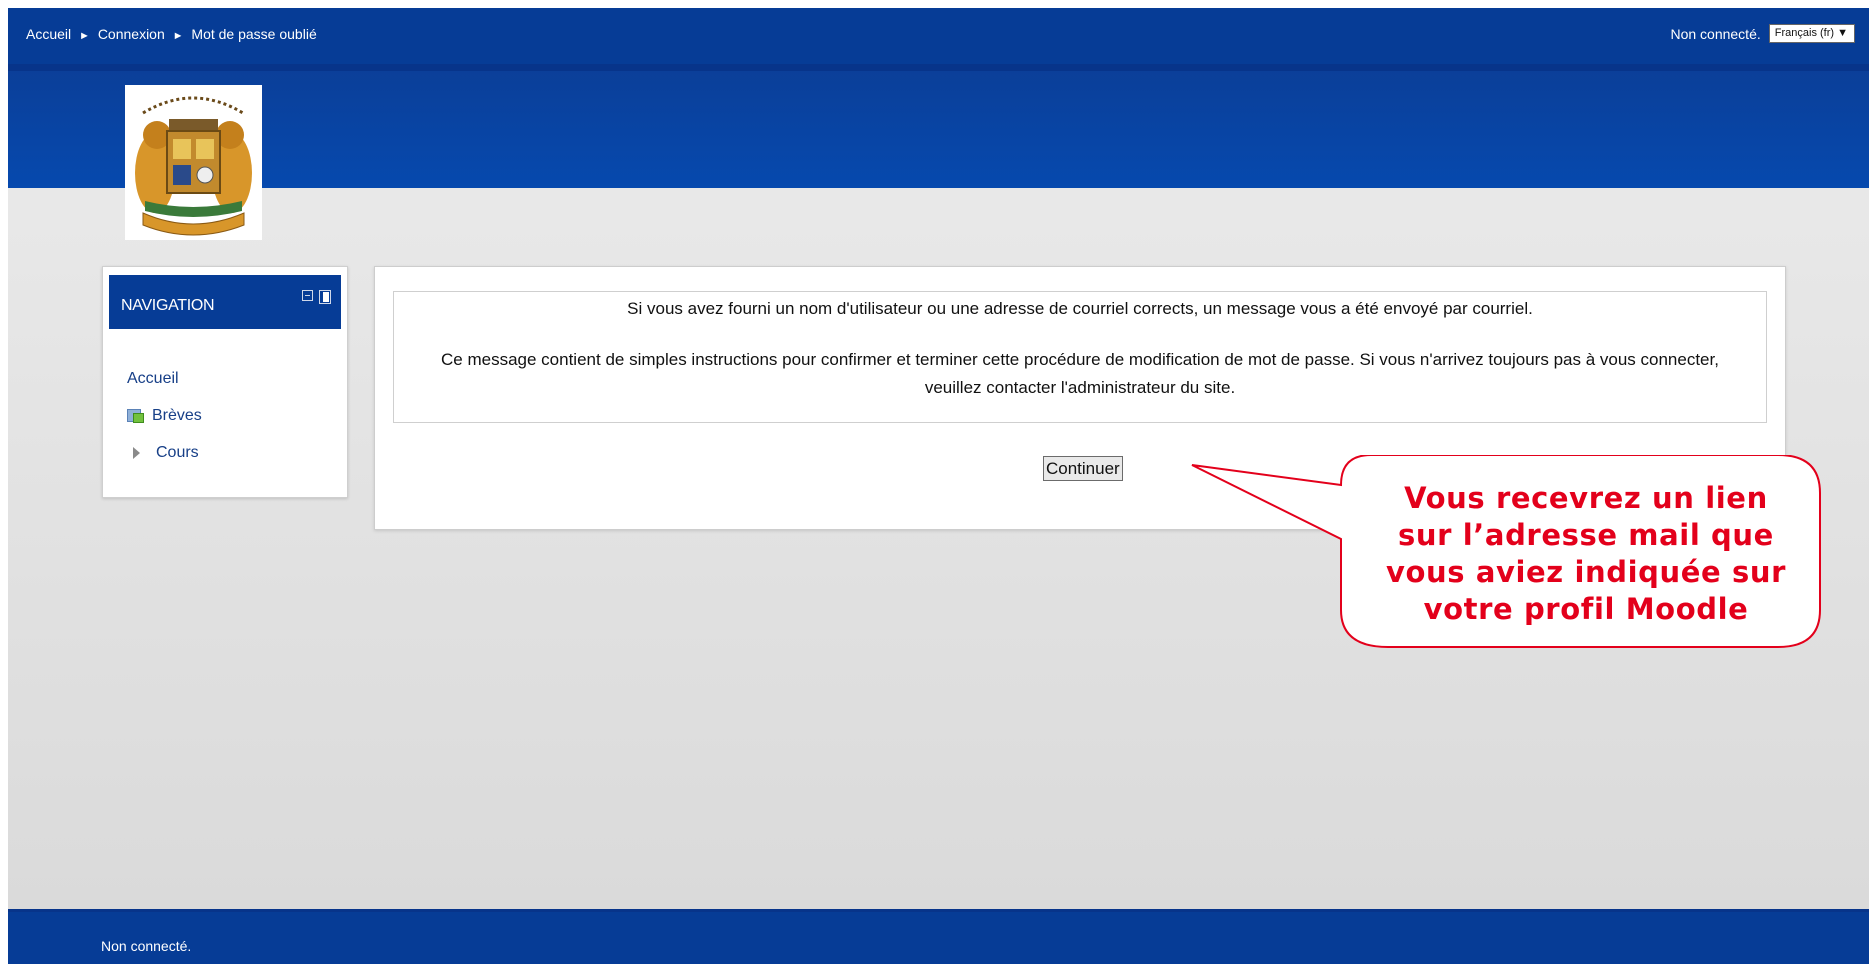 The height and width of the screenshot is (964, 1869). Describe the element at coordinates (135, 415) in the screenshot. I see `news-icon` at that location.